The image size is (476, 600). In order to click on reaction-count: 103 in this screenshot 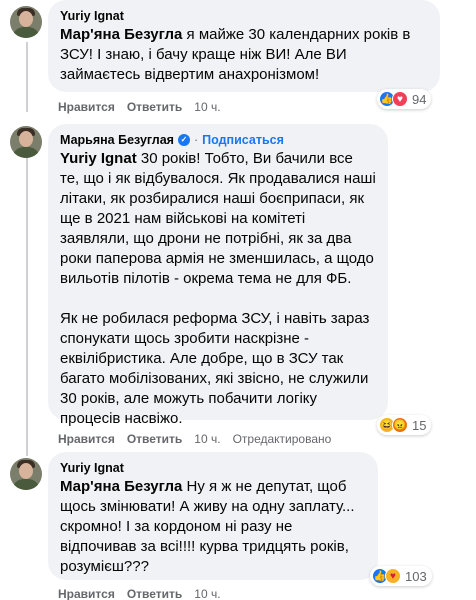, I will do `click(416, 576)`.